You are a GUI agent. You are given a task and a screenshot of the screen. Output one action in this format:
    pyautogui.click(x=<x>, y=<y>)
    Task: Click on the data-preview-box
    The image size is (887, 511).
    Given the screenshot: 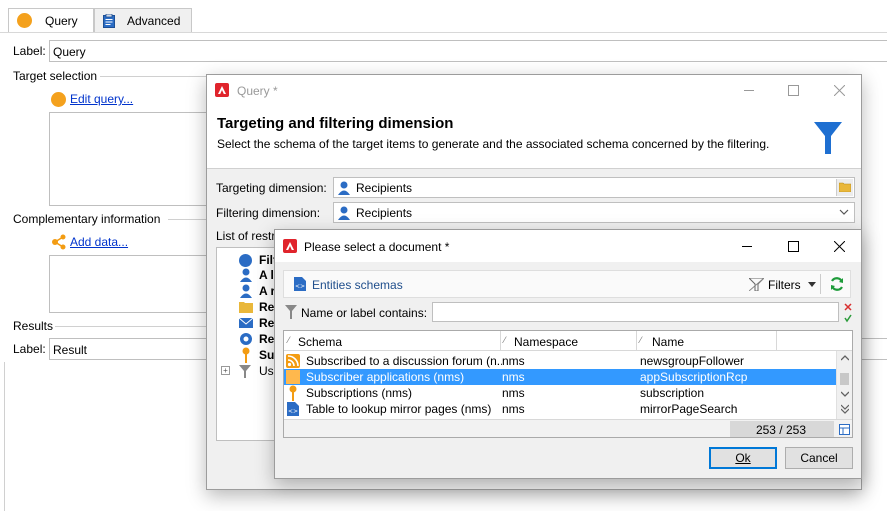 What is the action you would take?
    pyautogui.click(x=129, y=284)
    